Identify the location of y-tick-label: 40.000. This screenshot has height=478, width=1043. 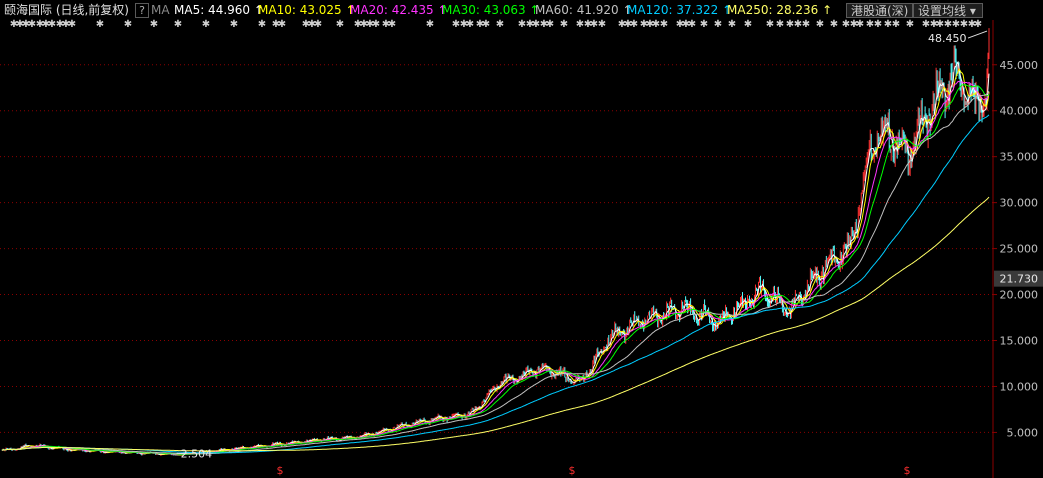
(1019, 111).